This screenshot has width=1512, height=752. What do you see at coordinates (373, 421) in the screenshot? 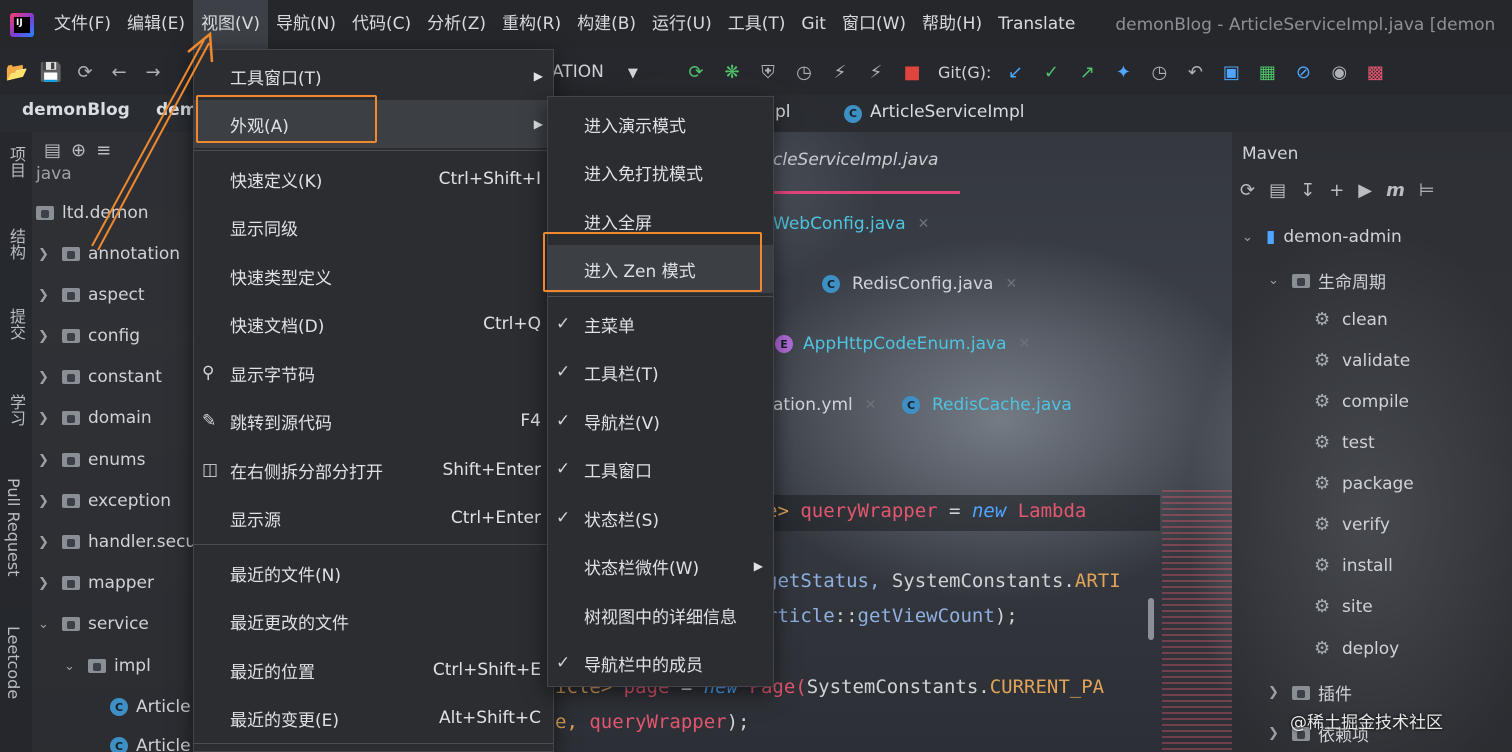
I see `view-menu-item-jump-to-source: ✎ 跳转到源代码 F4` at bounding box center [373, 421].